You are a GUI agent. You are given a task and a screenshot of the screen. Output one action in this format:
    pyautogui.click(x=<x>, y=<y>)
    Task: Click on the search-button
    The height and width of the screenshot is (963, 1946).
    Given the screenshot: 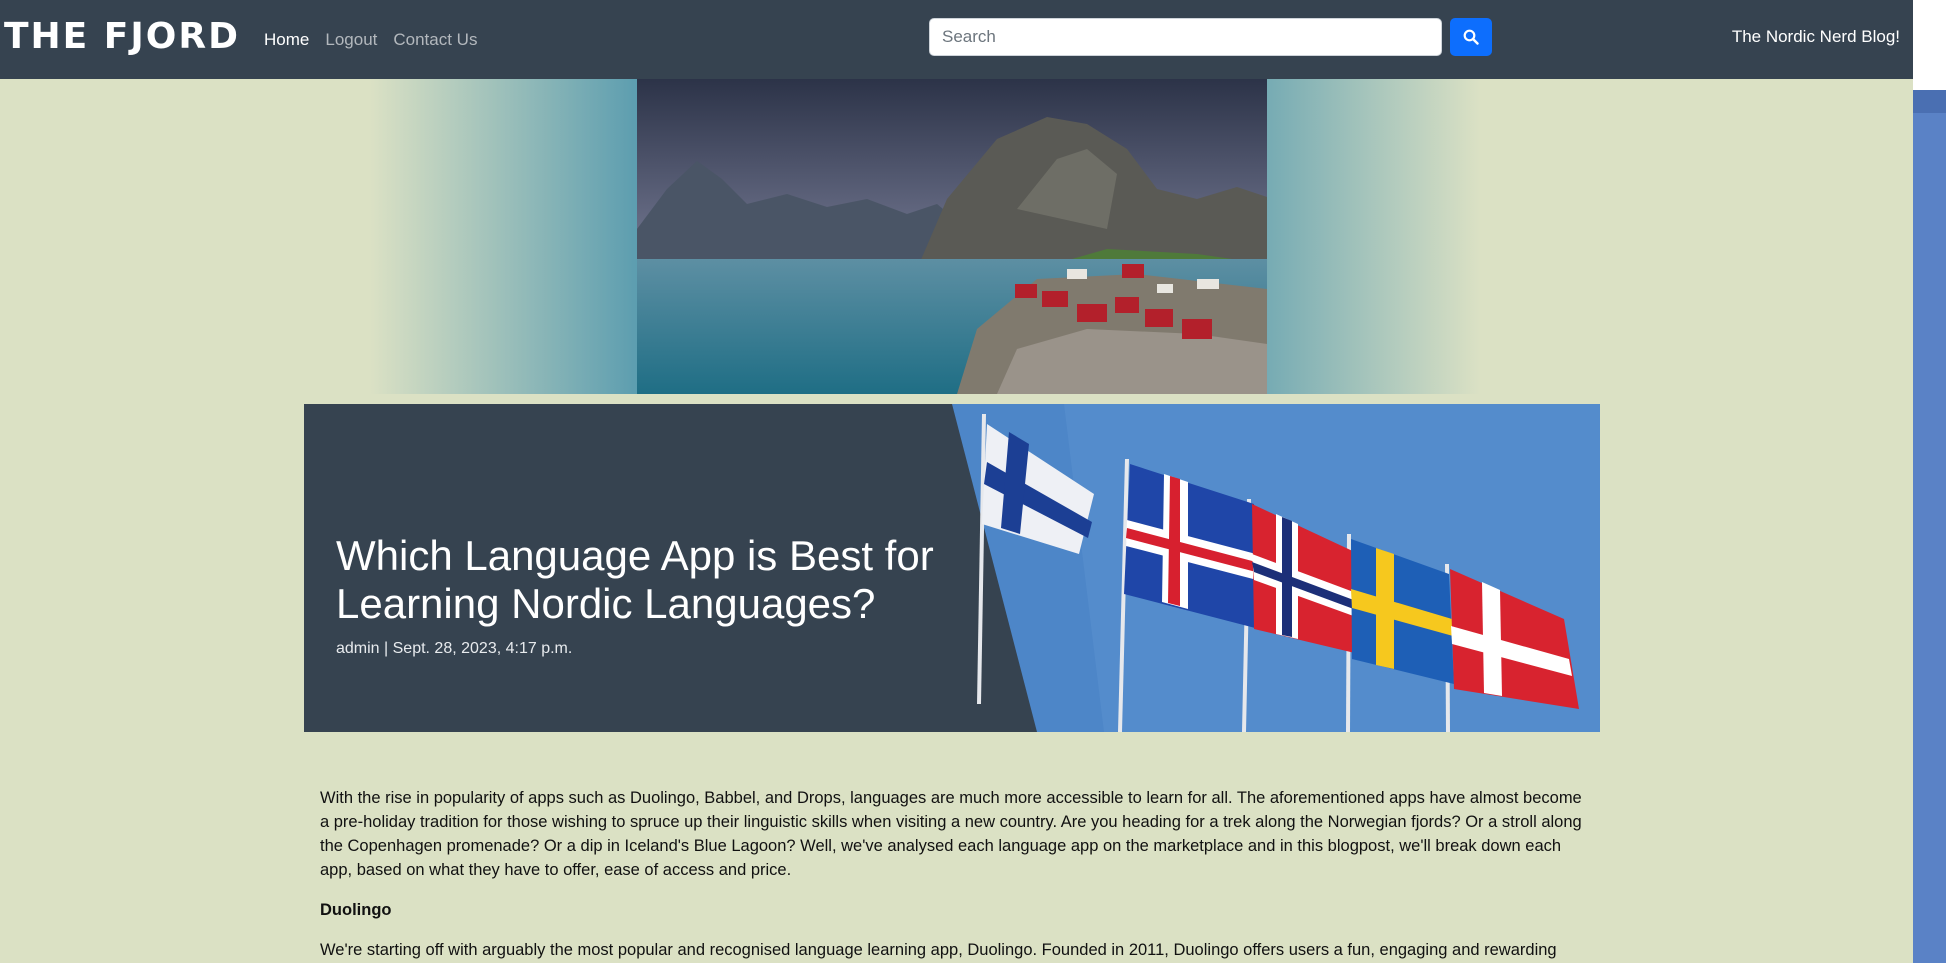 What is the action you would take?
    pyautogui.click(x=1471, y=37)
    